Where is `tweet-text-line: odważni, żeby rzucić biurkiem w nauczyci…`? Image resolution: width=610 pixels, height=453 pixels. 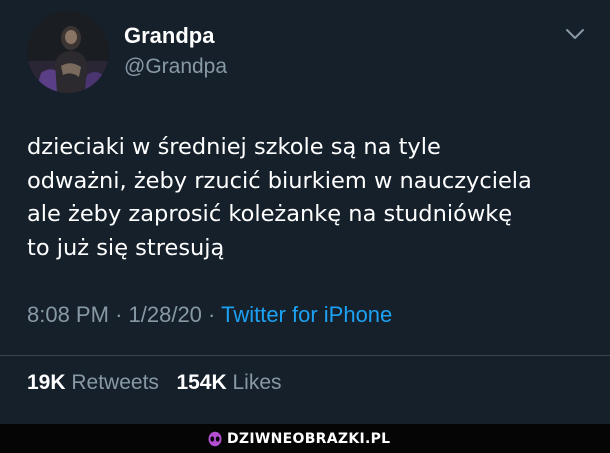 tweet-text-line: odważni, żeby rzucić biurkiem w nauczyci… is located at coordinates (279, 180).